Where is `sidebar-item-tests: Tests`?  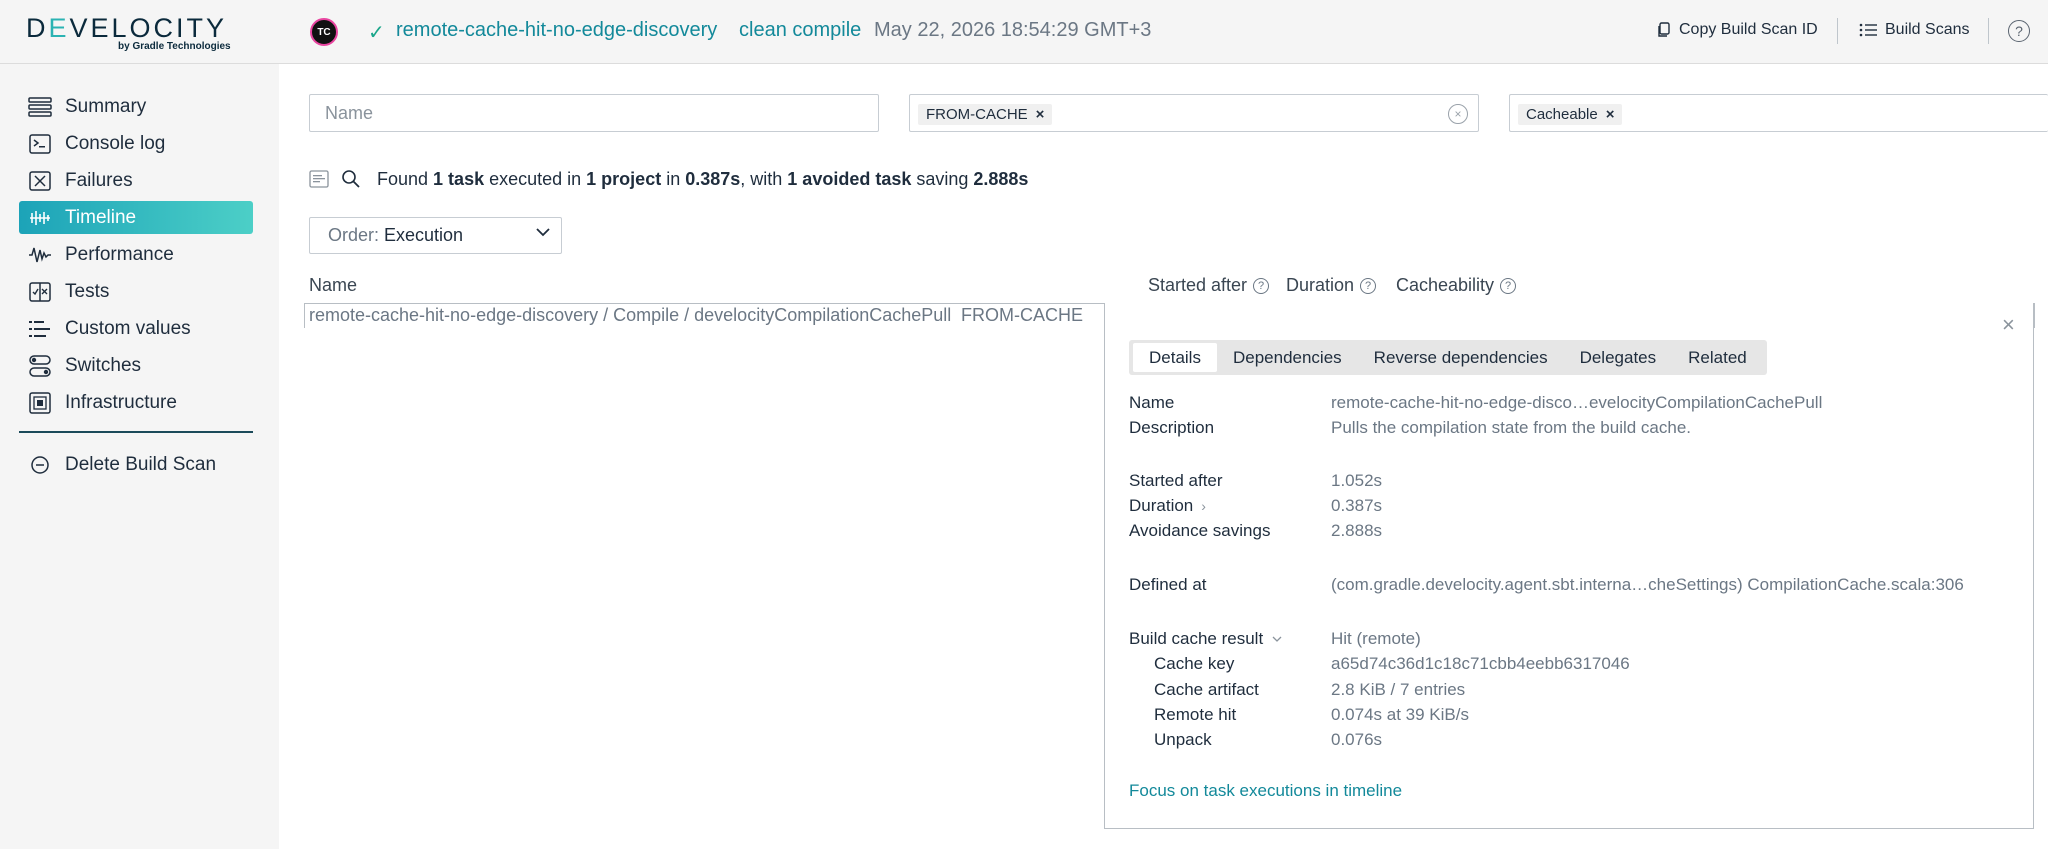
sidebar-item-tests: Tests is located at coordinates (136, 291).